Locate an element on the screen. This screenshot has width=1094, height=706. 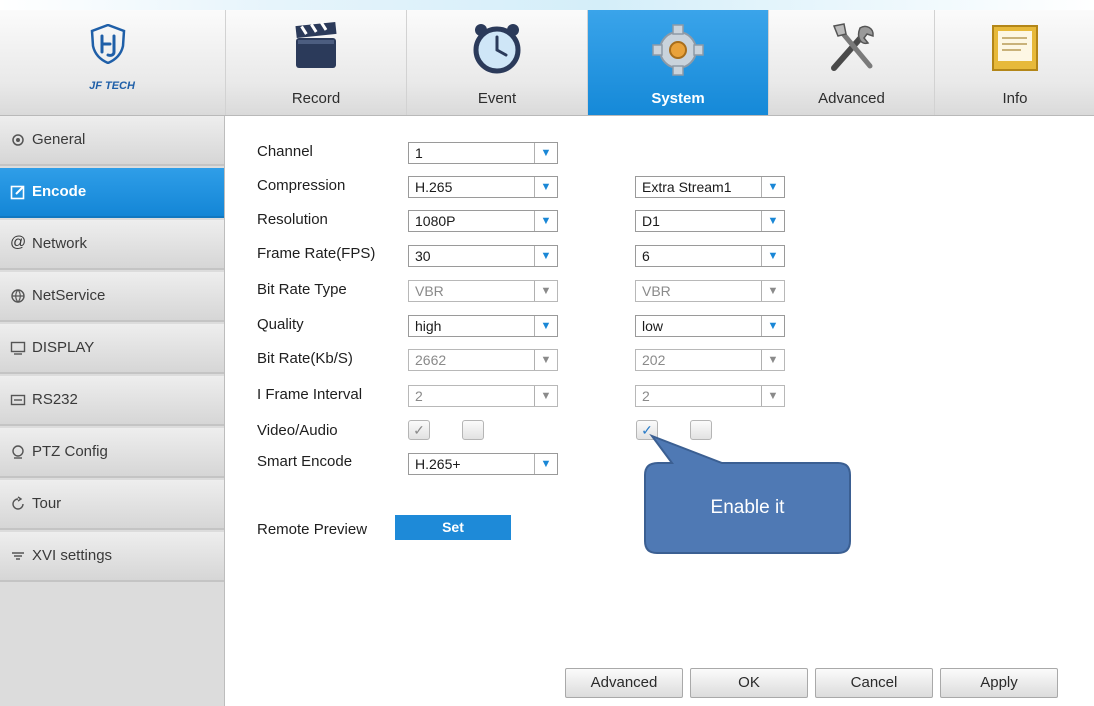
sidebar-item-label: Tour is located at coordinates (47, 503).